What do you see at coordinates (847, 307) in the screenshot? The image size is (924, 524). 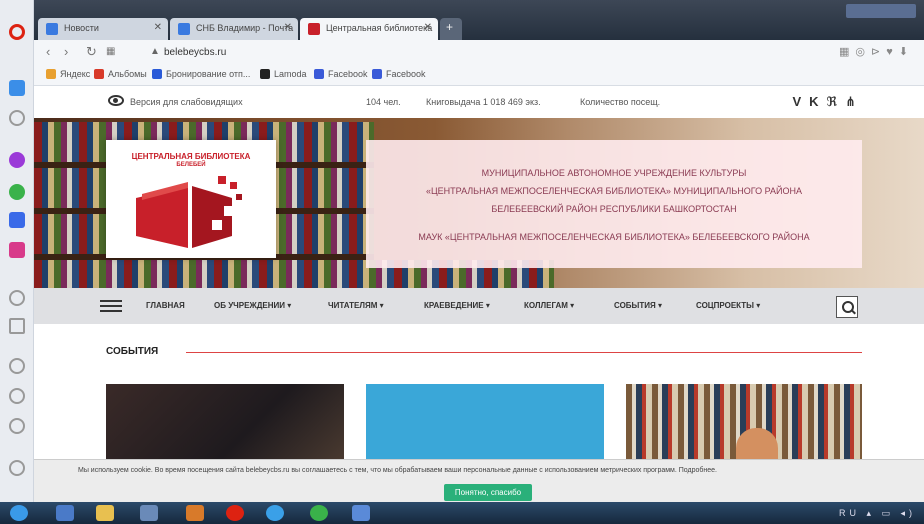 I see `search-button` at bounding box center [847, 307].